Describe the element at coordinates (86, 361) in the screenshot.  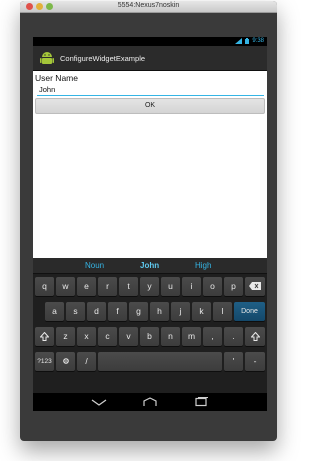
I see `key-slash: /` at that location.